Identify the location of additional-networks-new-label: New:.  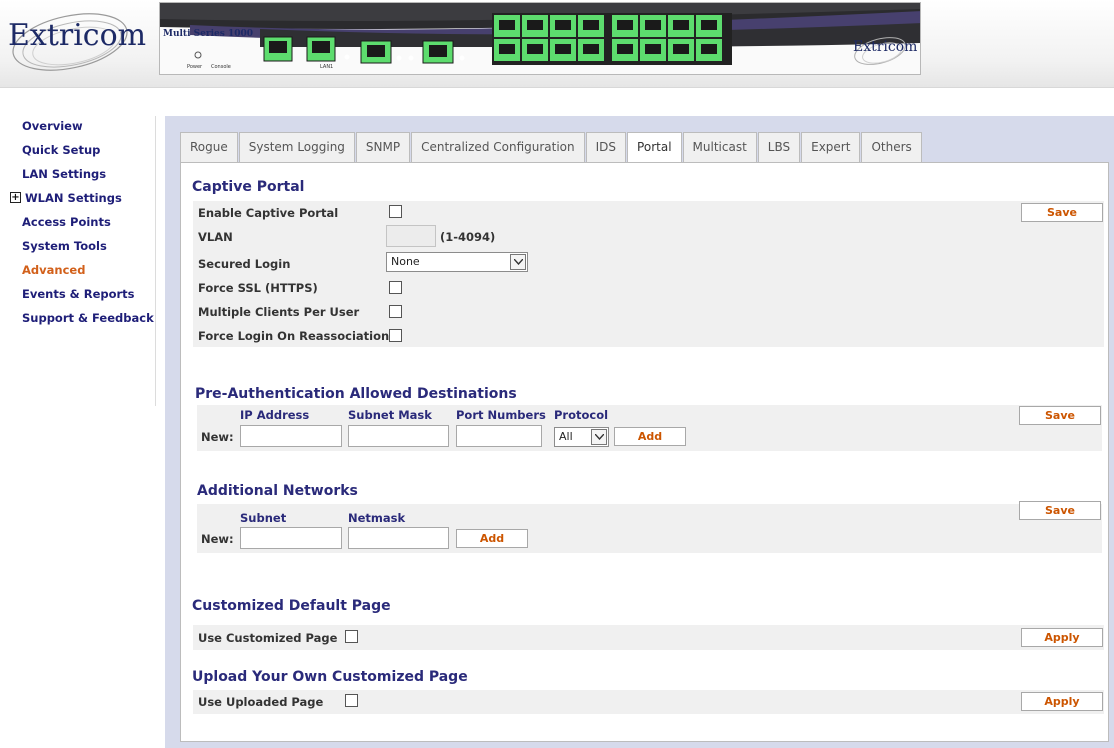
(217, 539).